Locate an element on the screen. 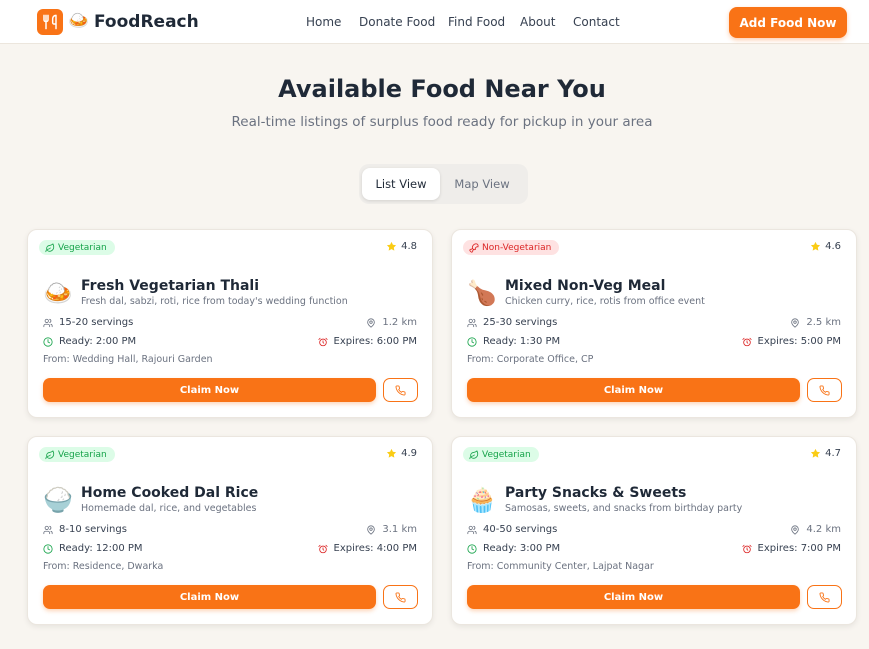 The width and height of the screenshot is (869, 649). add-food-now-button: Add Food Now is located at coordinates (788, 22).